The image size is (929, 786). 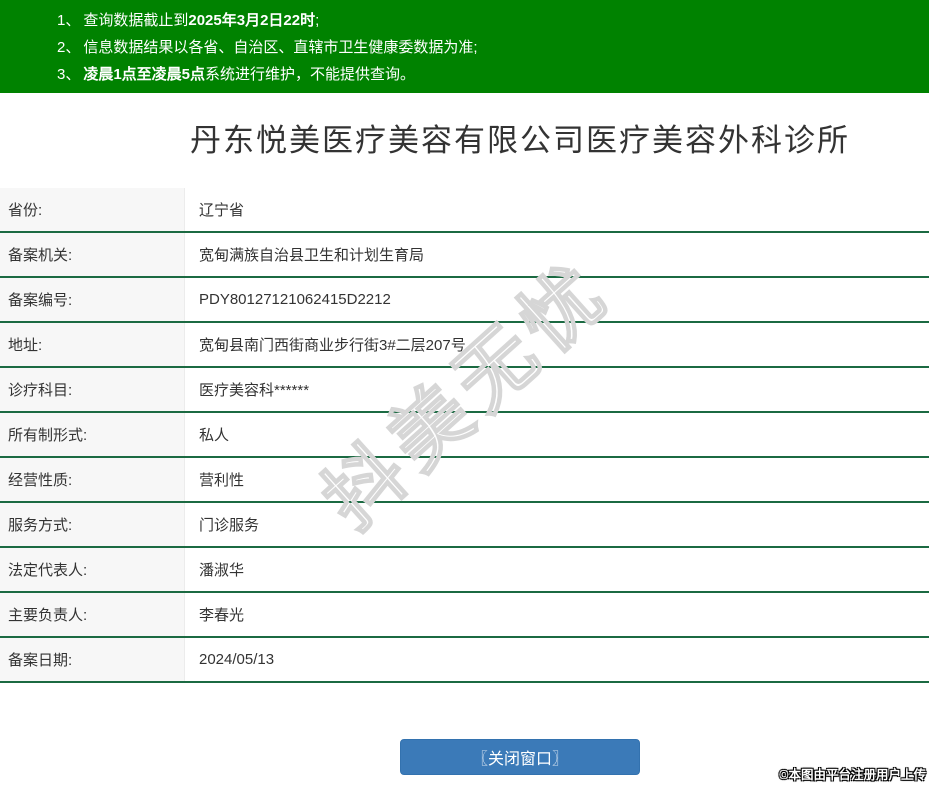 I want to click on row-value: 私人, so click(x=214, y=435).